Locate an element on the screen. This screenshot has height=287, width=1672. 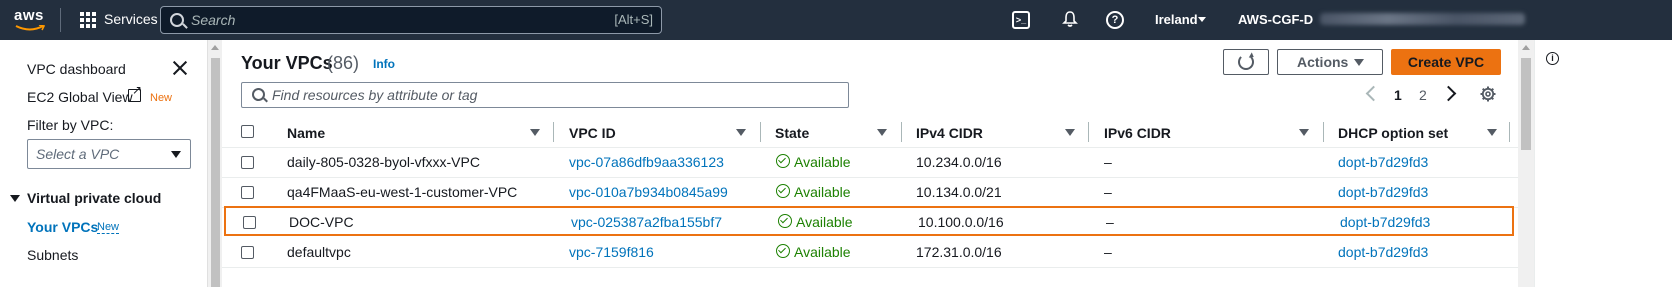
bell-icon is located at coordinates (1070, 19).